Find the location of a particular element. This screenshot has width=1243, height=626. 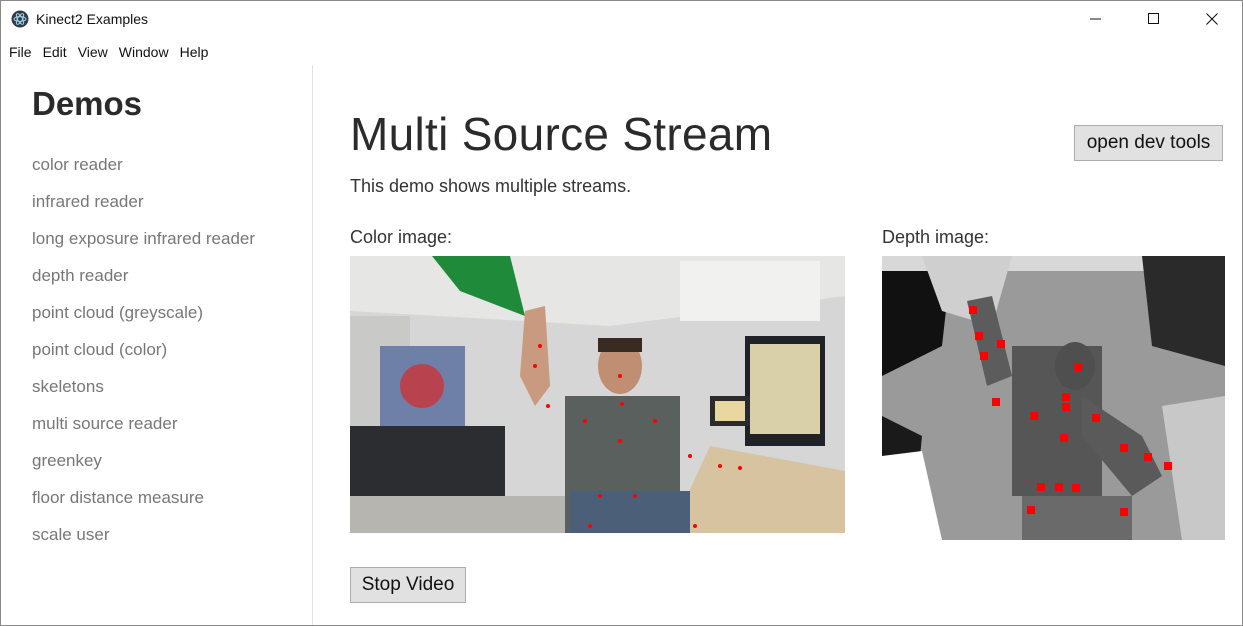

sidebar-heading: Demos is located at coordinates (87, 103).